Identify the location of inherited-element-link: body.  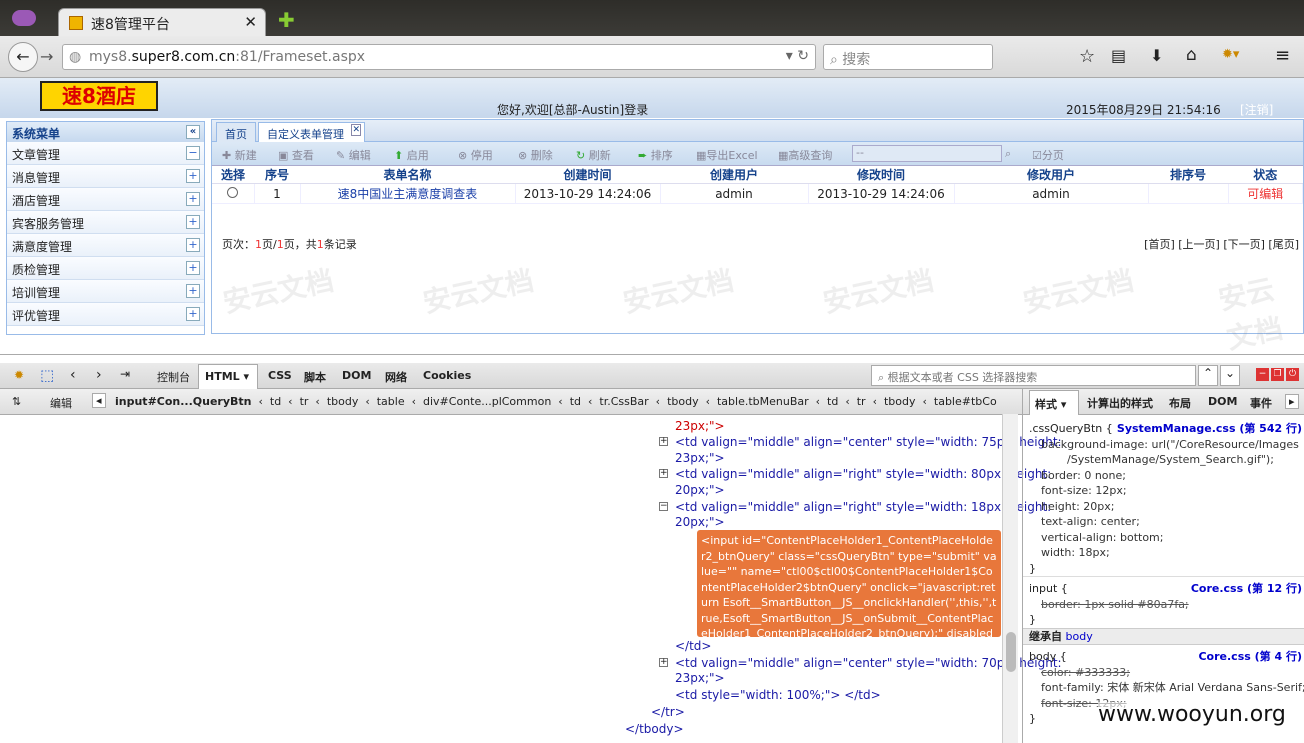
(1079, 636).